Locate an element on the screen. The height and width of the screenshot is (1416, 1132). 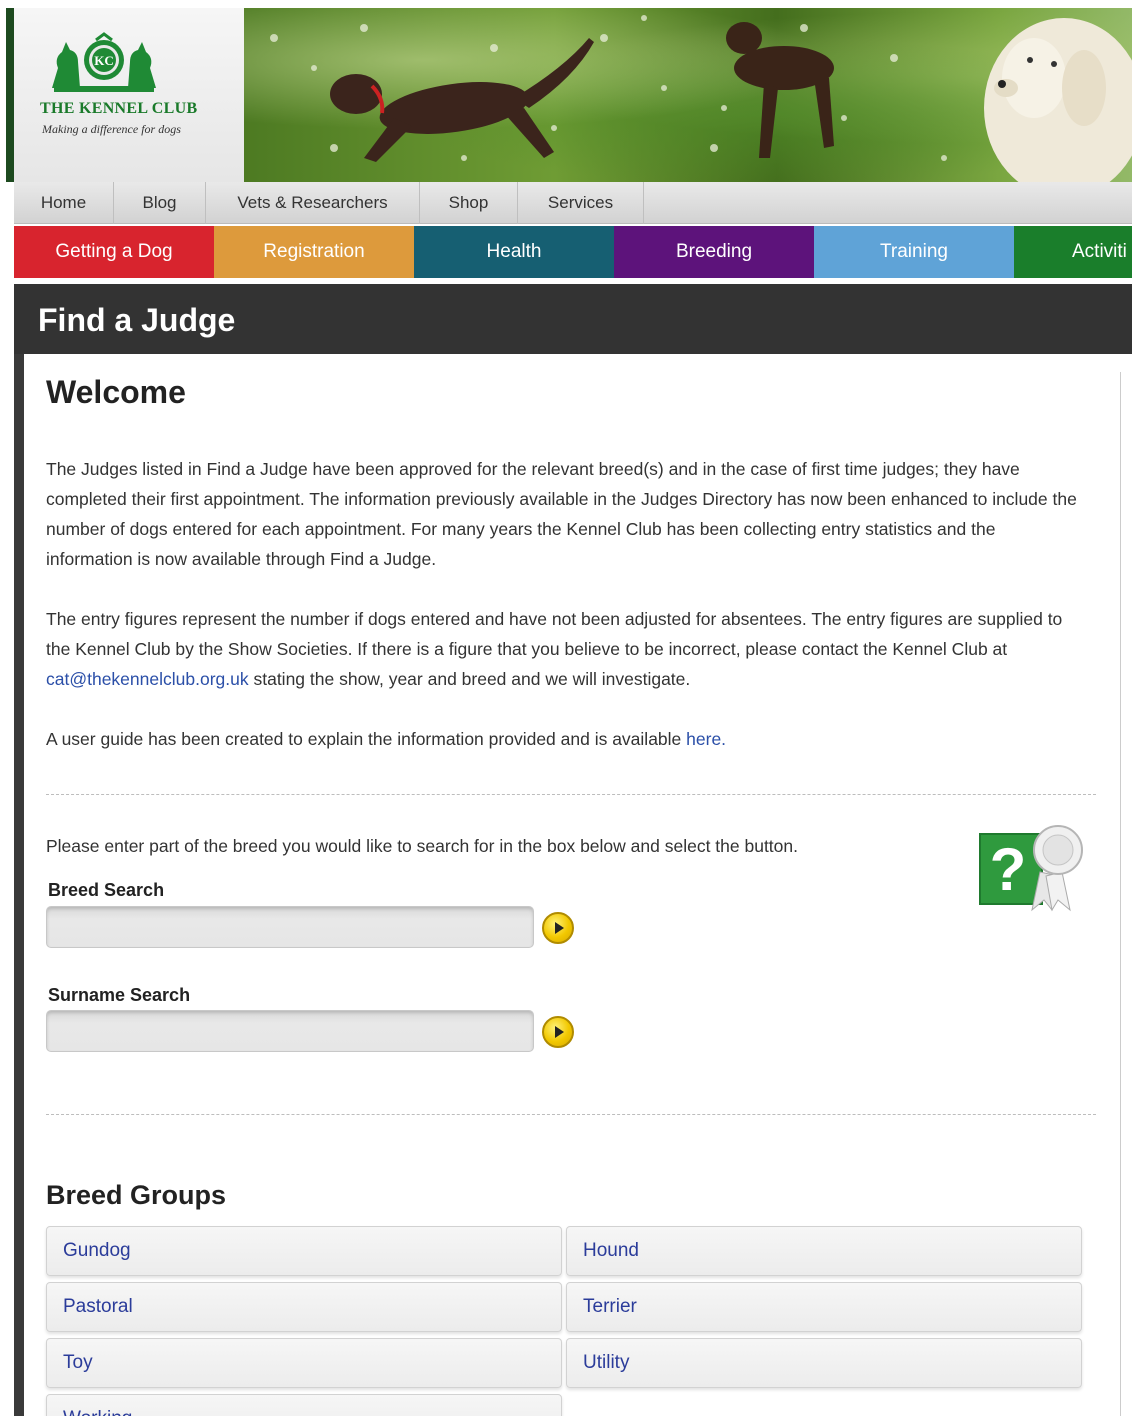
nav-blog: Blog is located at coordinates (160, 203).